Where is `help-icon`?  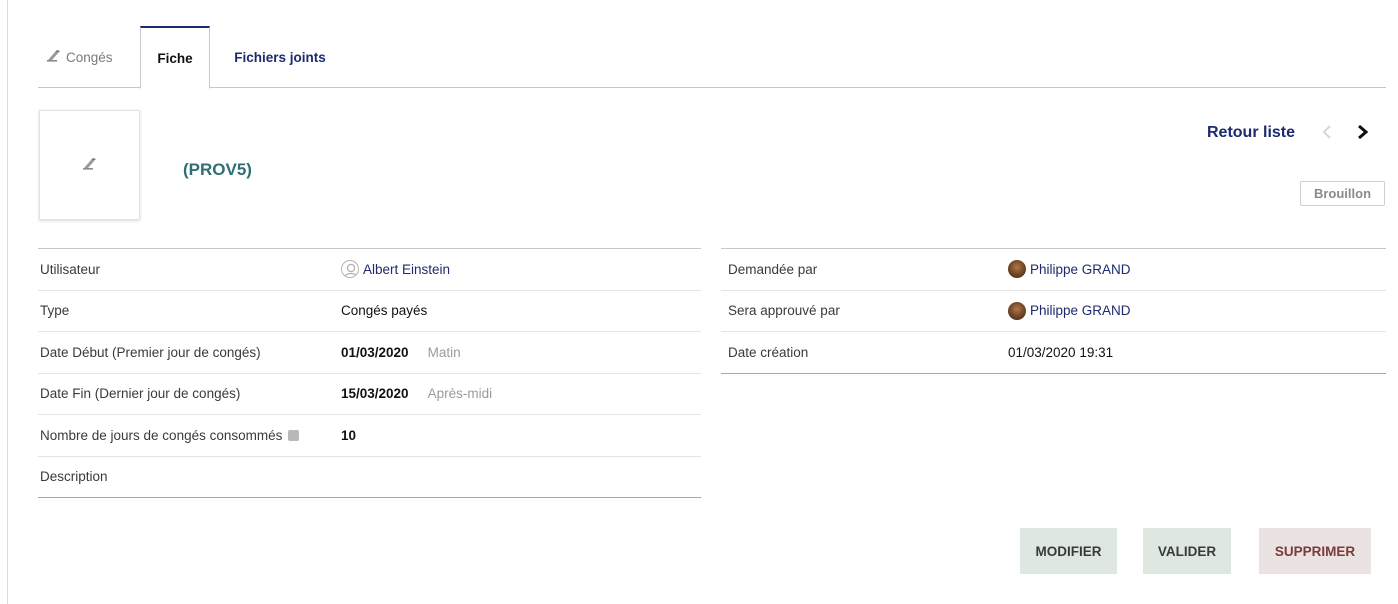 help-icon is located at coordinates (294, 435).